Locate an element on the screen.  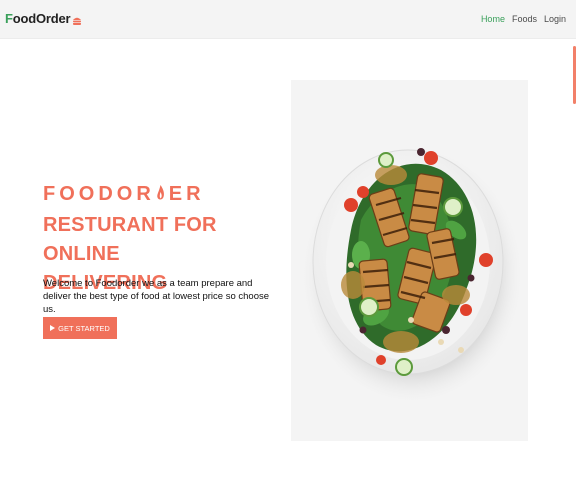
hamburger-icon is located at coordinates (77, 19).